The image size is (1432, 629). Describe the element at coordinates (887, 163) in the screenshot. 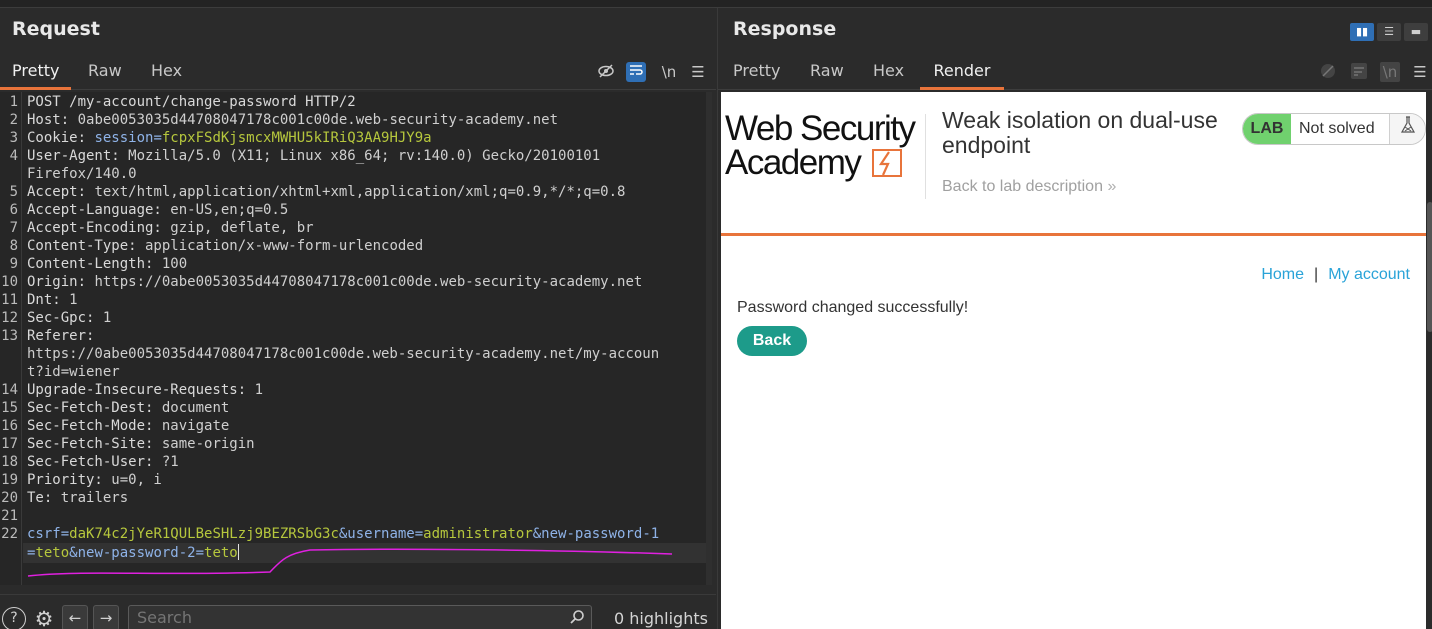

I see `logo-bolt-icon` at that location.